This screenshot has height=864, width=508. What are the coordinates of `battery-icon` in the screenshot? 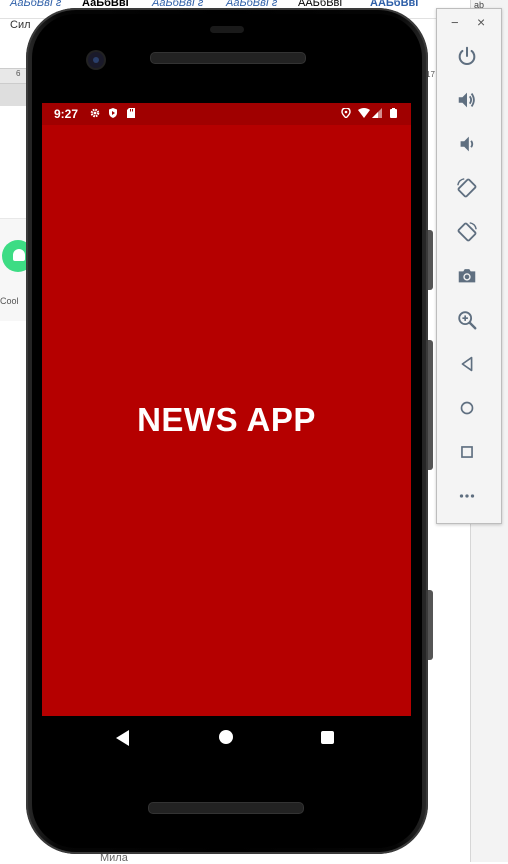 It's located at (393, 113).